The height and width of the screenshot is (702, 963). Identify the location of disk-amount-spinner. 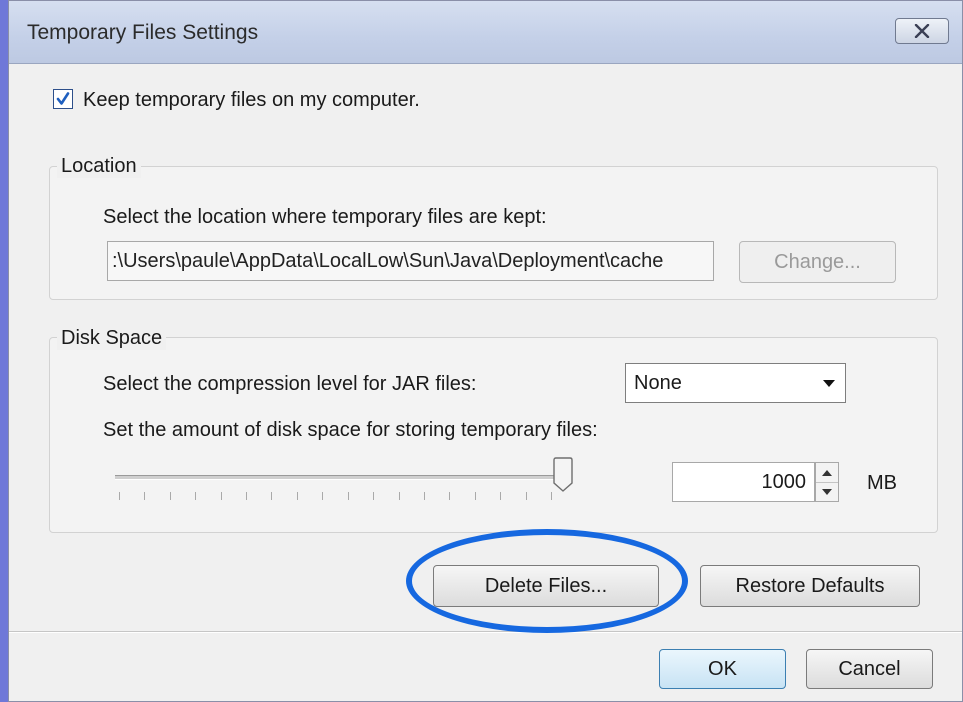
(827, 482).